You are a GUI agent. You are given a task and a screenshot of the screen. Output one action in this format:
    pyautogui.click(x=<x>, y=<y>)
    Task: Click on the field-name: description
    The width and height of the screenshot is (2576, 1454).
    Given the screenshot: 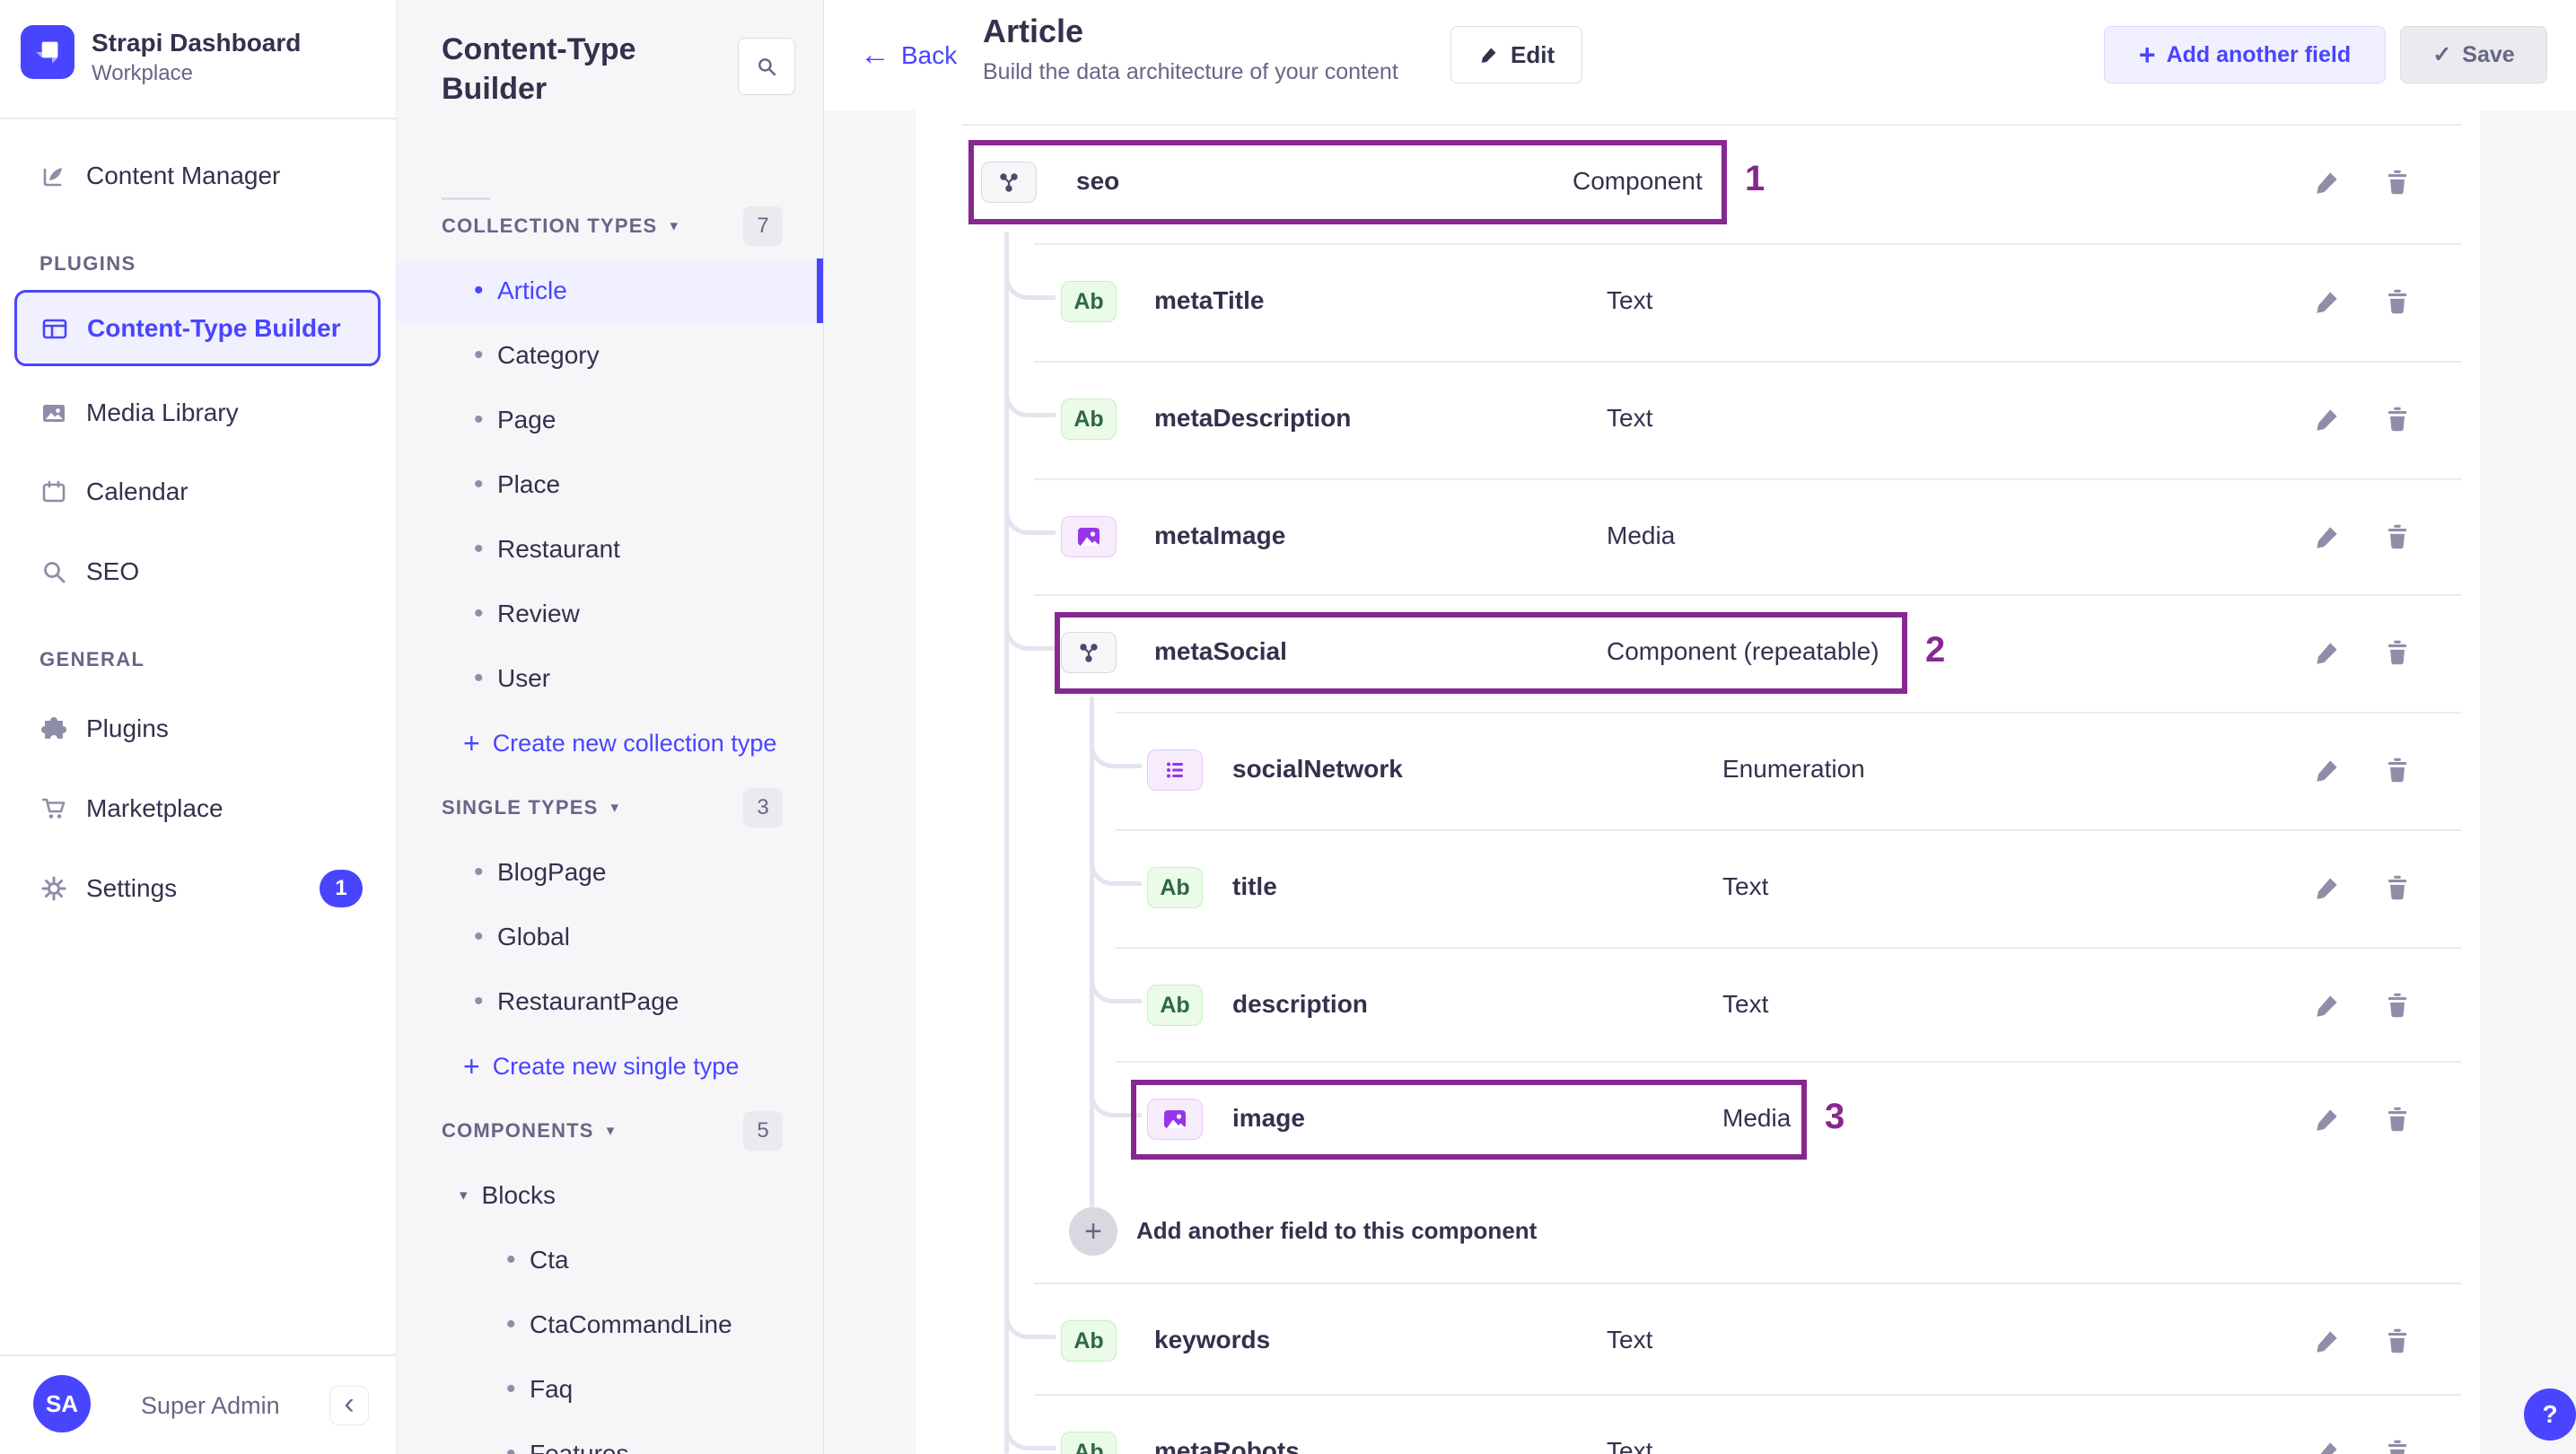 What is the action you would take?
    pyautogui.click(x=1300, y=1004)
    